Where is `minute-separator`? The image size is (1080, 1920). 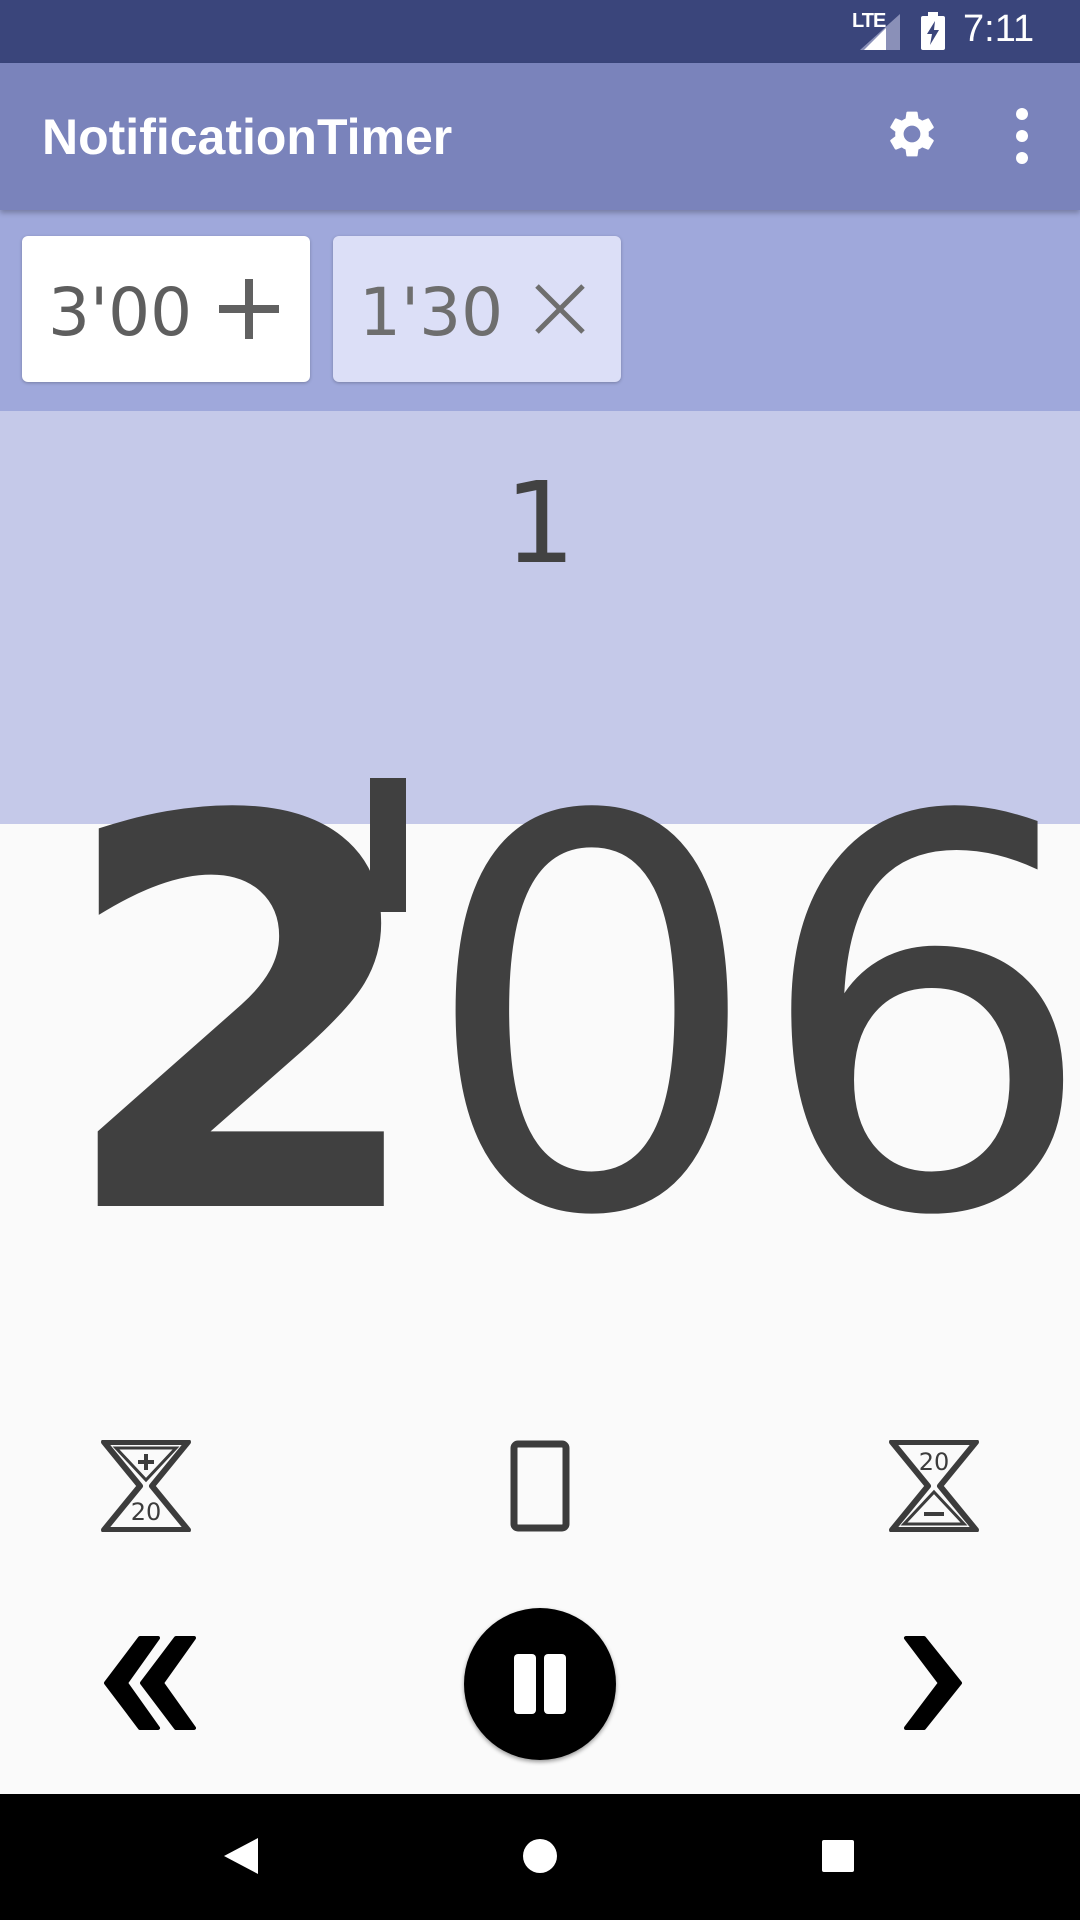
minute-separator is located at coordinates (388, 845).